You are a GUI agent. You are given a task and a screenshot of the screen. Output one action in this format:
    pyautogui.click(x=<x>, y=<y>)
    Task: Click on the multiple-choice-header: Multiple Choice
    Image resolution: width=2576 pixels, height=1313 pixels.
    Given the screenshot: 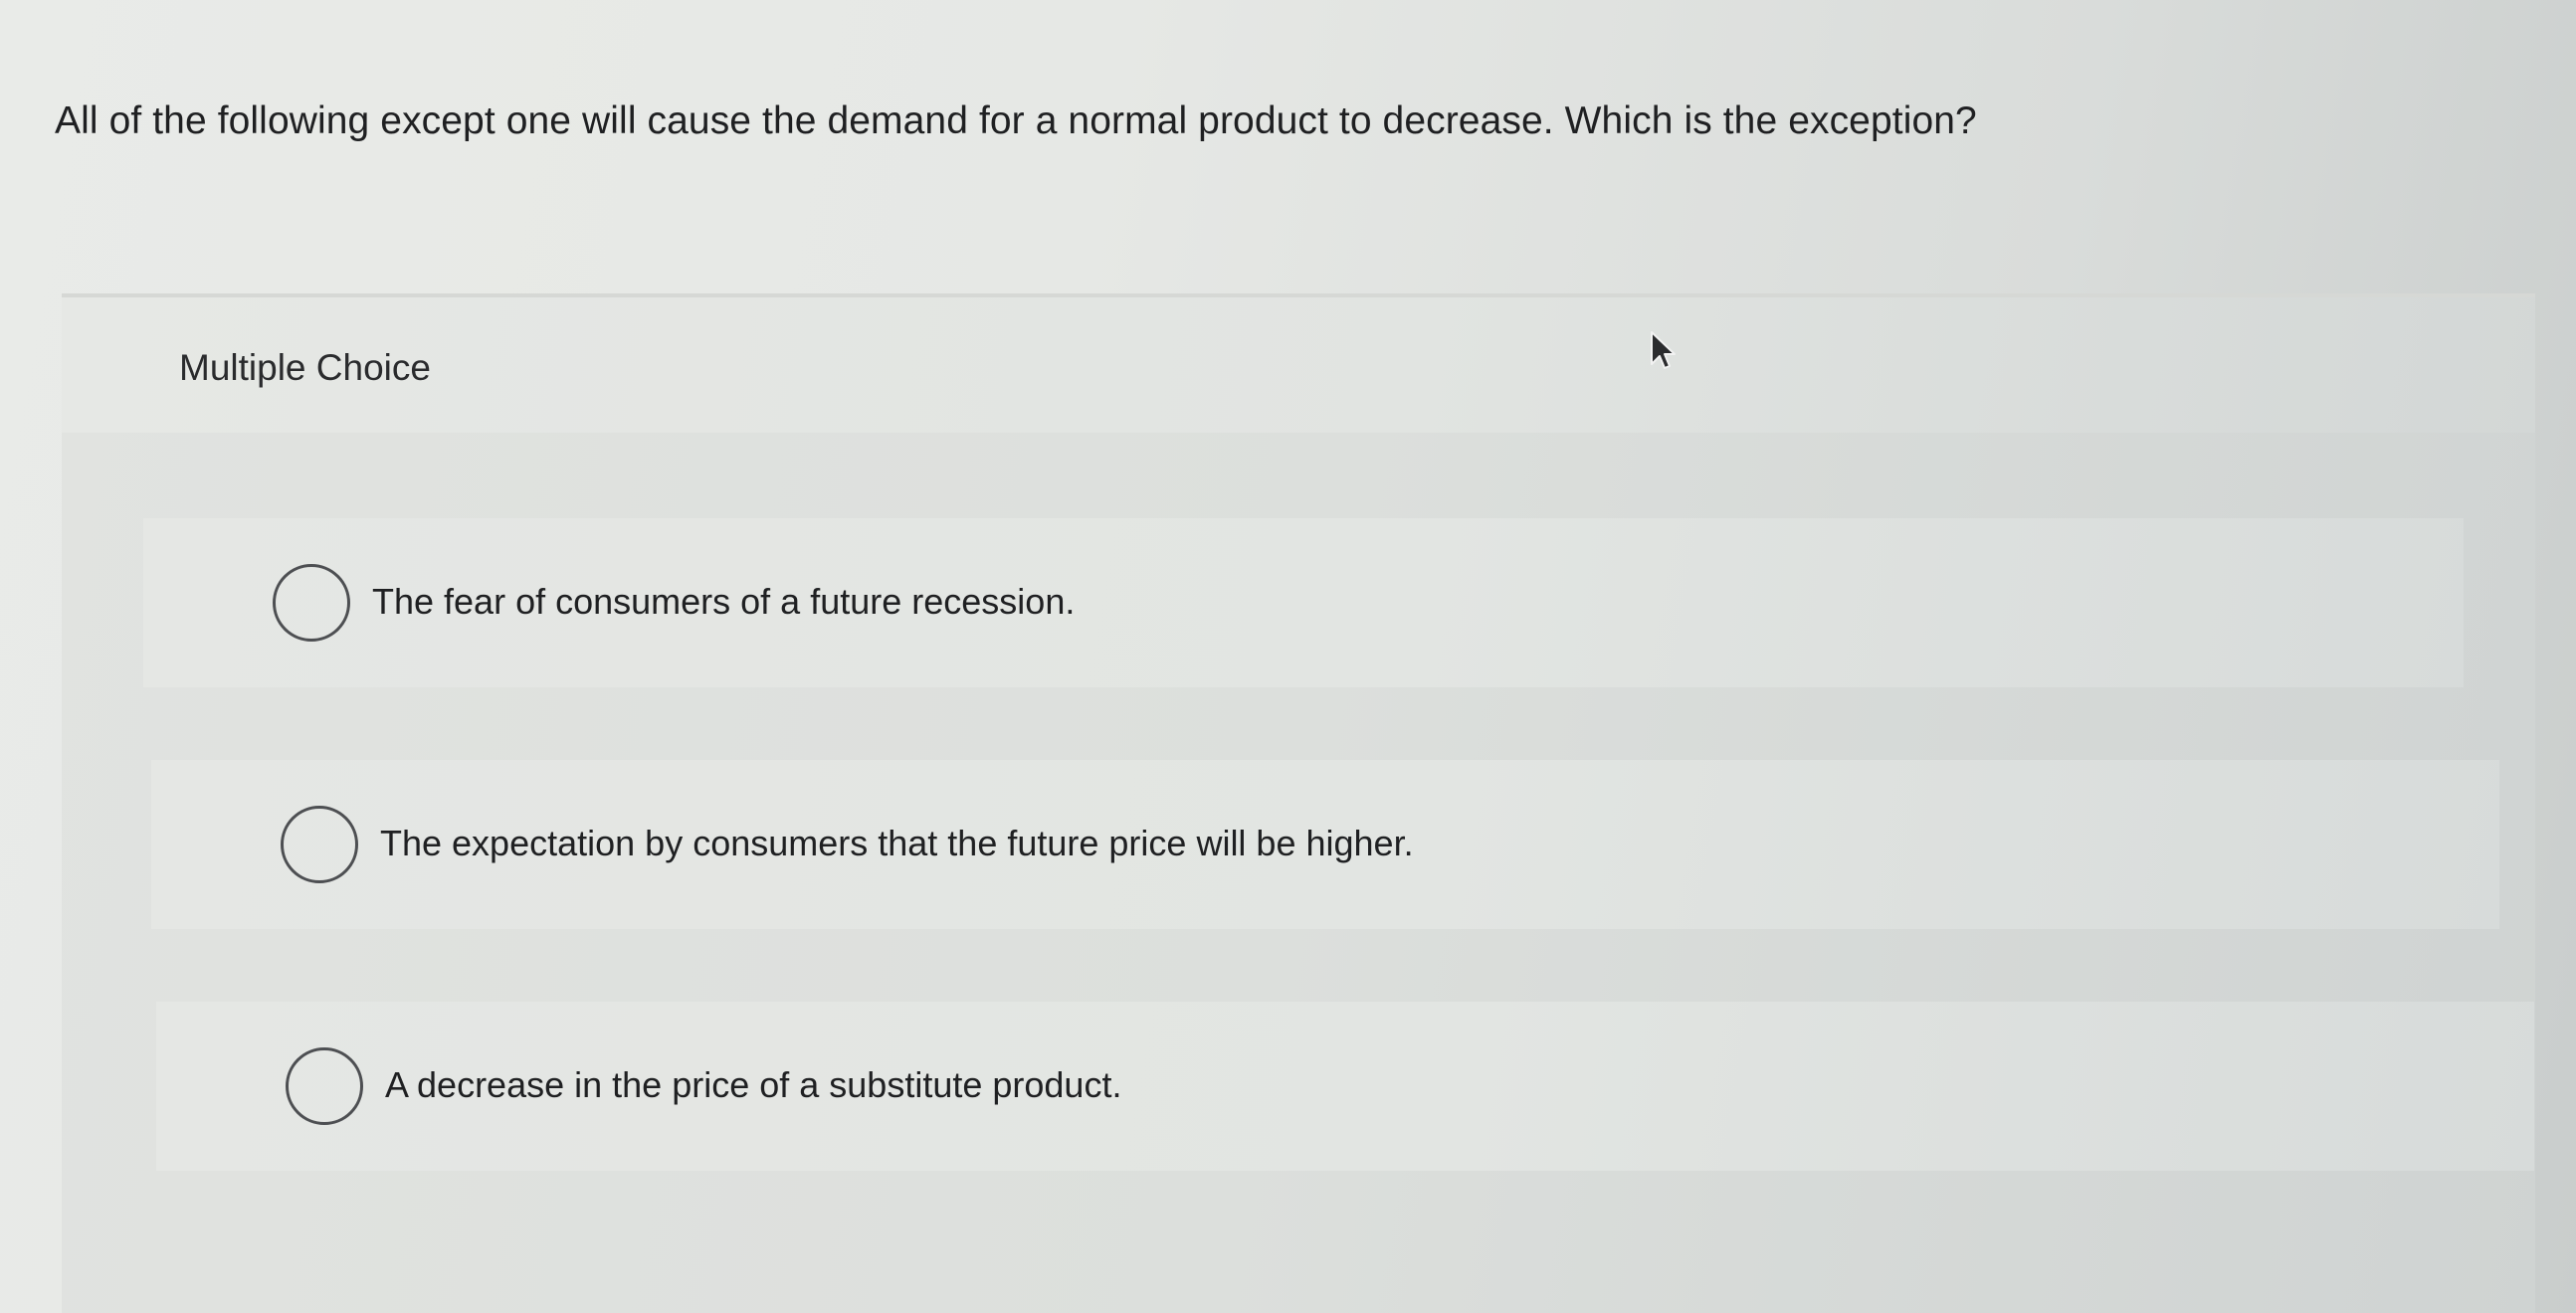 What is the action you would take?
    pyautogui.click(x=1298, y=365)
    